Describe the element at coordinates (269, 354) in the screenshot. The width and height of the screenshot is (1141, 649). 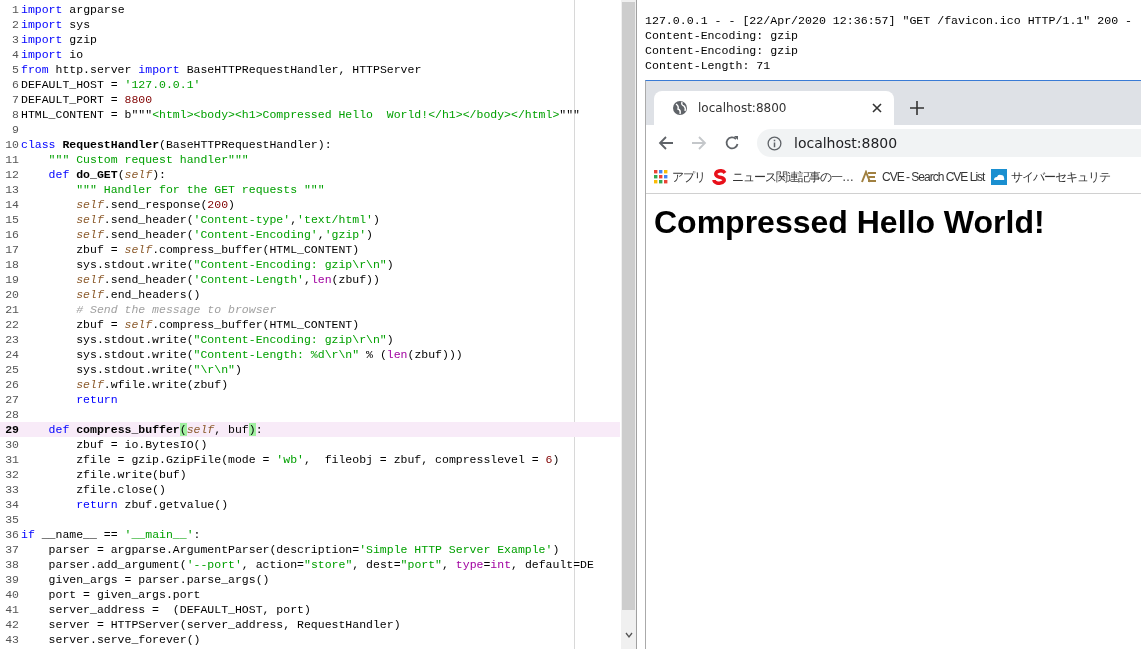
I see `code-line: sys.stdout.write("Content-Length: %d\r\n" % (len(zbuf)))` at that location.